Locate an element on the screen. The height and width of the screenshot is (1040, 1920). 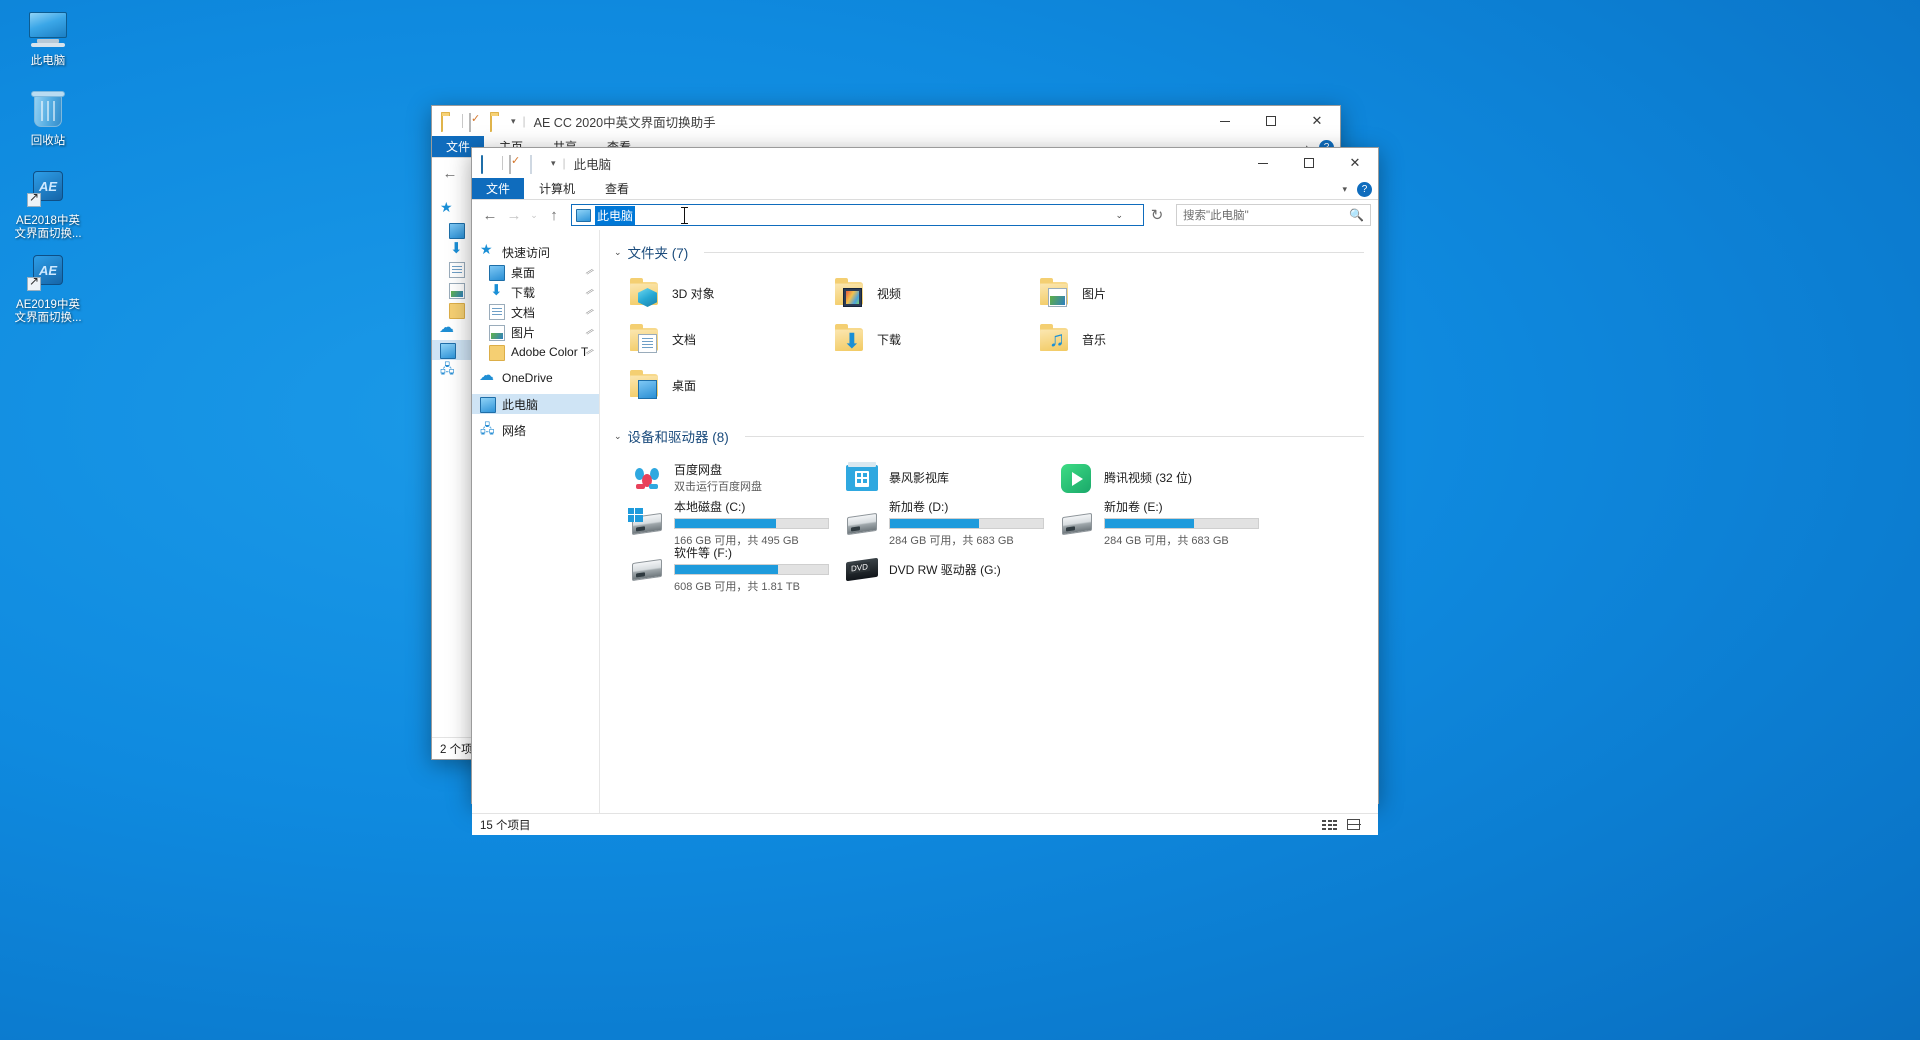
drive-item-baidu-netdisk: 百度网盘 双击运行百度网盘 is located at coordinates (731, 477).